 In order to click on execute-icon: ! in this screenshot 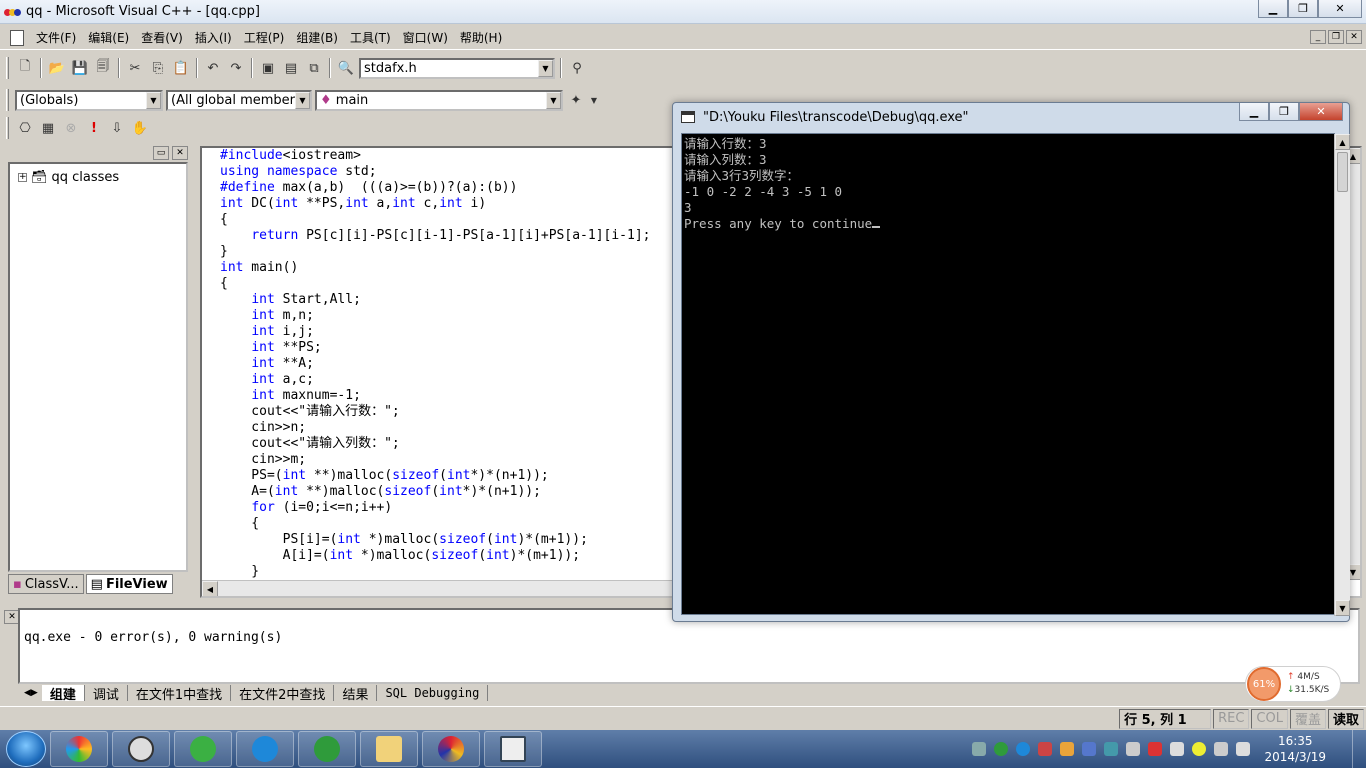, I will do `click(94, 128)`.